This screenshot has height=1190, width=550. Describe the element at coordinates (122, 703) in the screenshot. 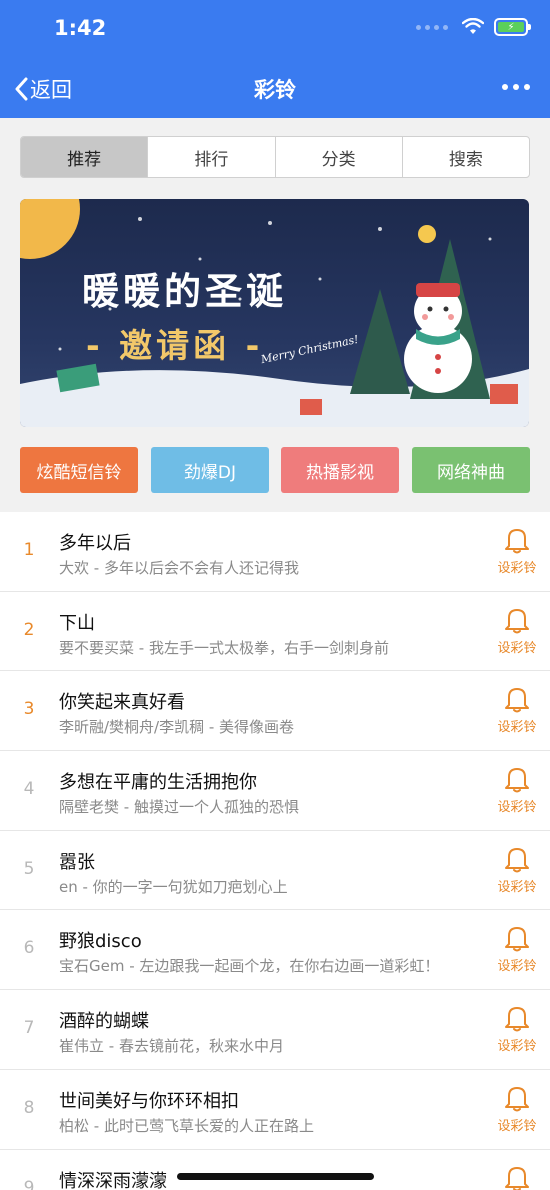

I see `song-title: 你笑起来真好看` at that location.